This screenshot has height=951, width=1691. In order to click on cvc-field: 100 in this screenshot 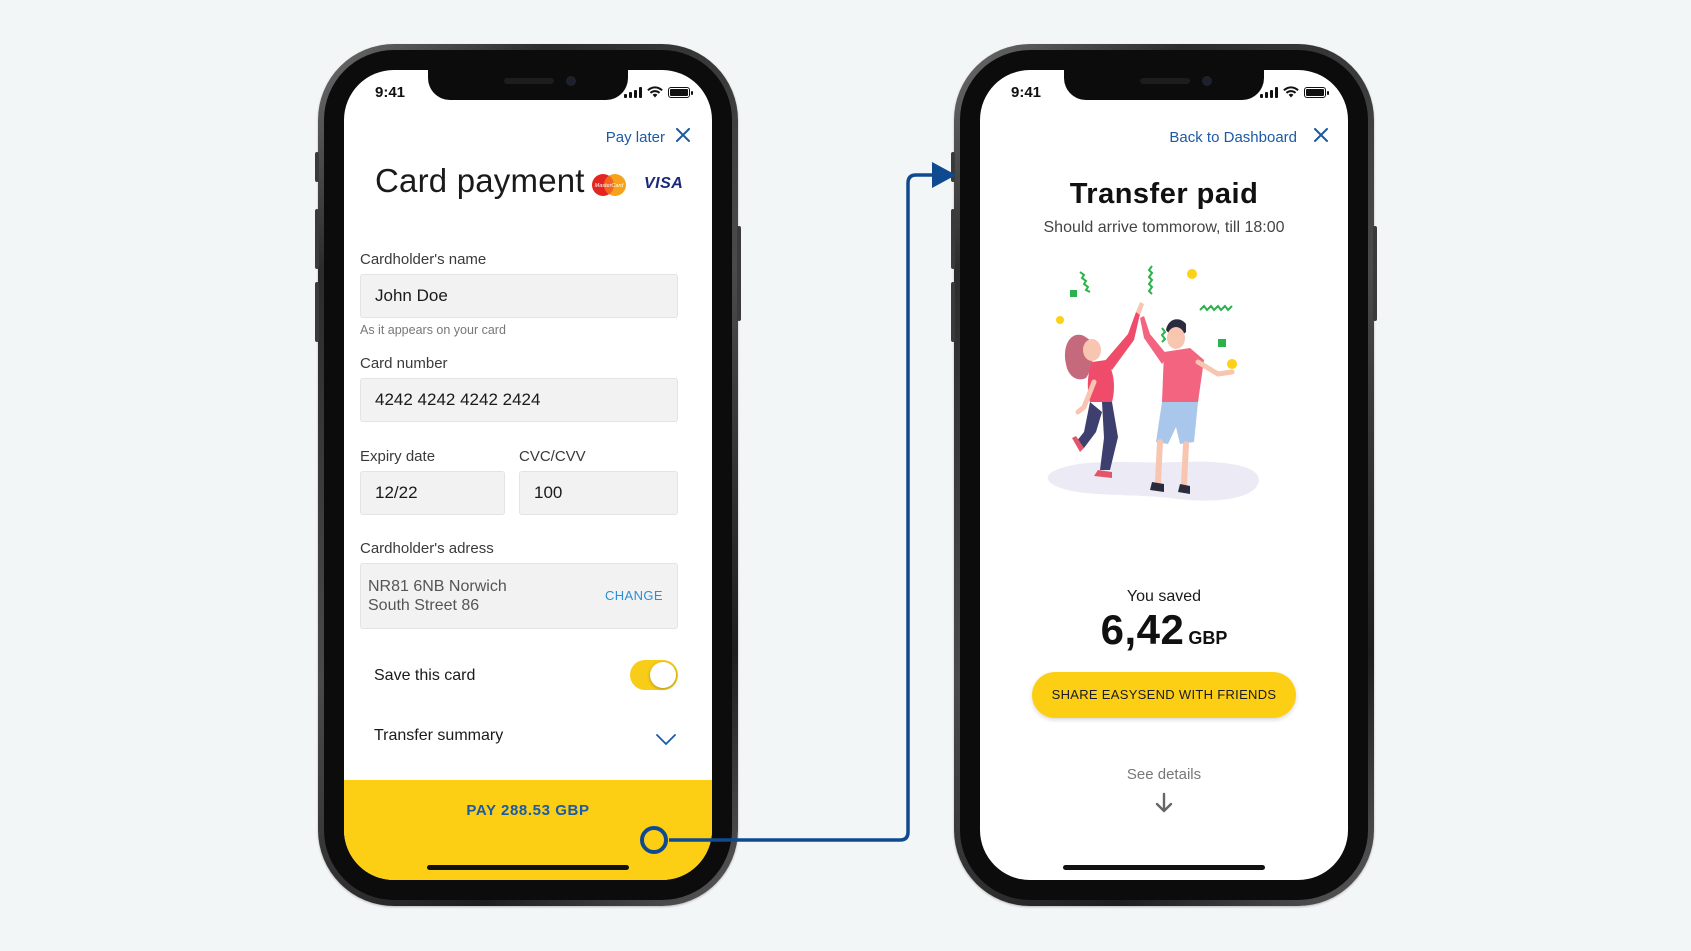, I will do `click(598, 493)`.